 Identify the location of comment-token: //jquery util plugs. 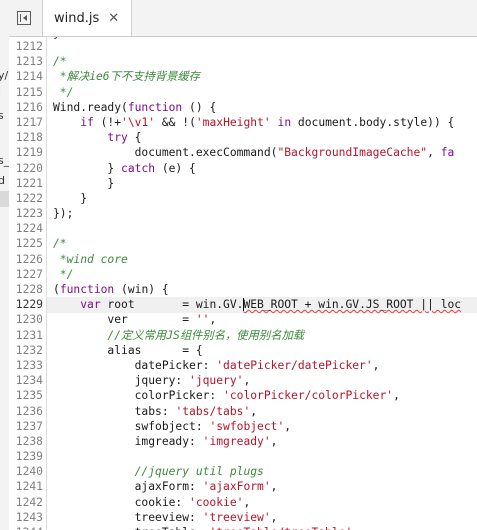
(199, 472).